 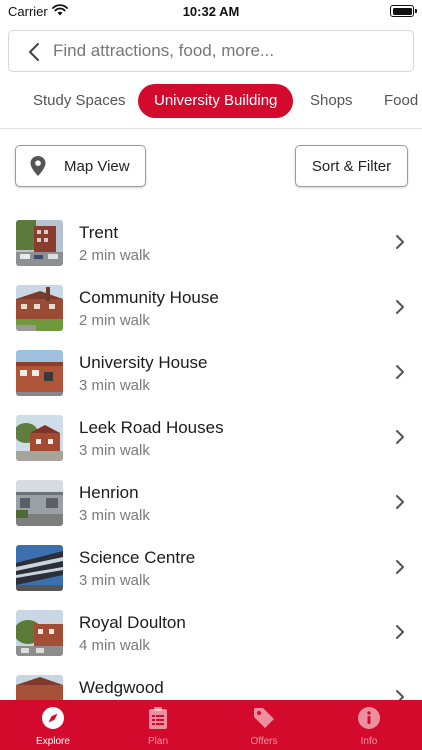 I want to click on category-chip-food: Food, so click(x=395, y=101).